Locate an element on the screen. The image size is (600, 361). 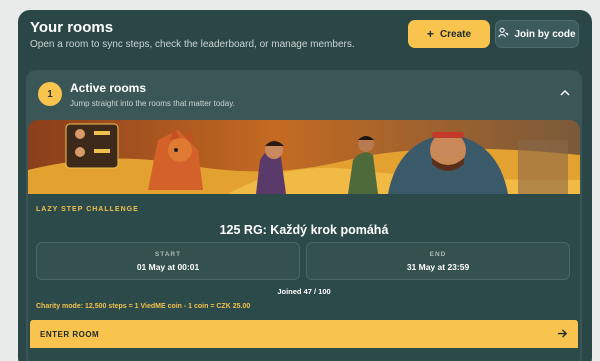
page-title: Your rooms is located at coordinates (72, 27).